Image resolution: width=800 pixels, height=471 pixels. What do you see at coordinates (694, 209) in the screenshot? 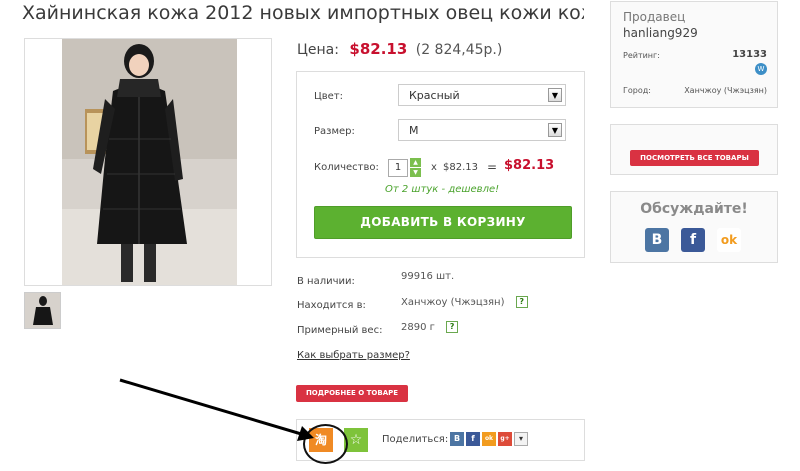
I see `social-title: Обсуждайте!` at bounding box center [694, 209].